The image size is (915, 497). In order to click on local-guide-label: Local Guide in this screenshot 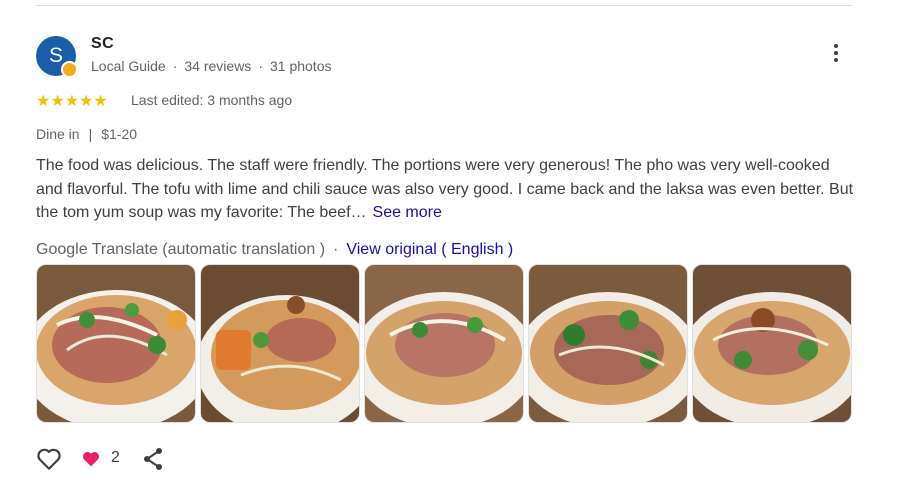, I will do `click(128, 66)`.